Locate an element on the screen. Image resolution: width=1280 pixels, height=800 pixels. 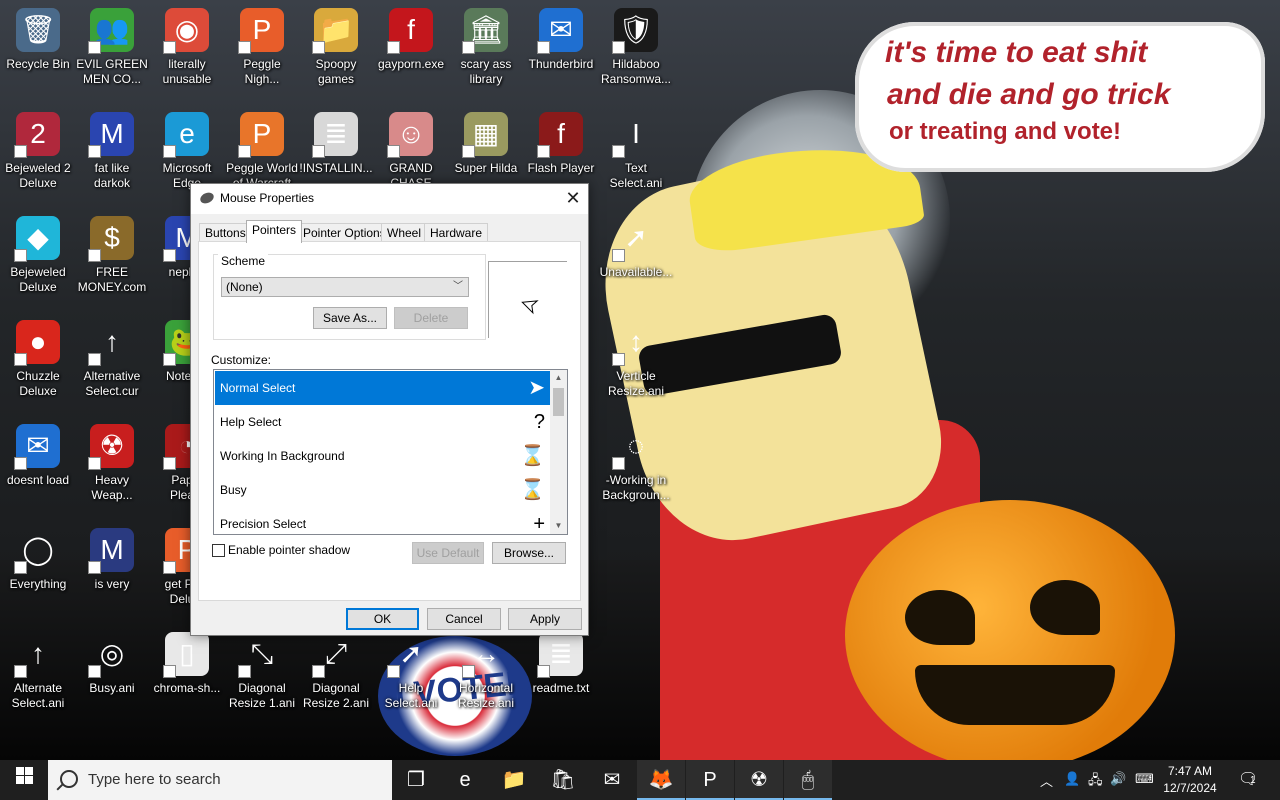
tab-hardware: Hardware is located at coordinates (456, 232).